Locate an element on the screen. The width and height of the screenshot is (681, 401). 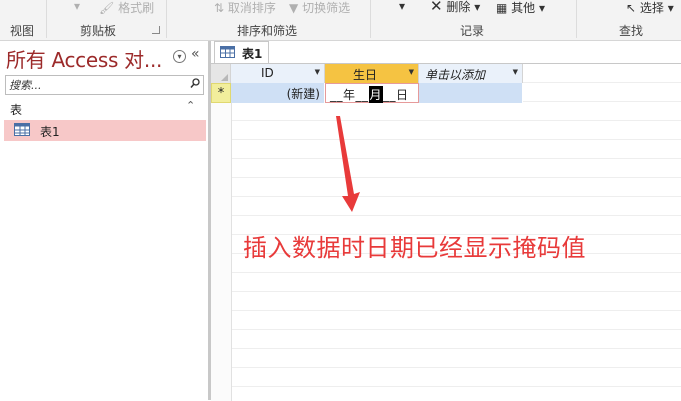
annotation-arrow is located at coordinates (348, 164).